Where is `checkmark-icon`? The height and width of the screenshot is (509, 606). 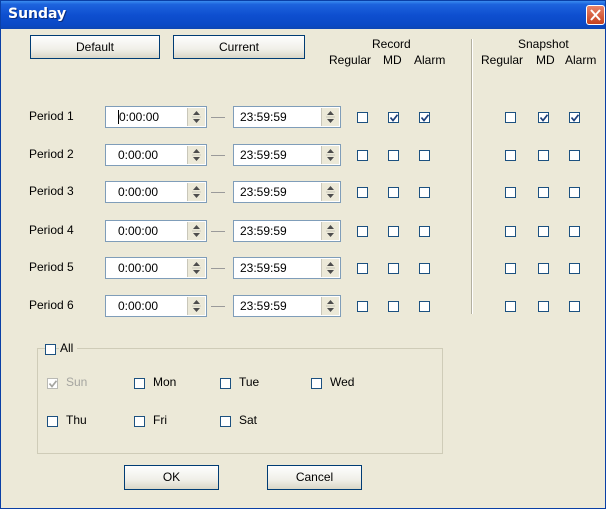
checkmark-icon is located at coordinates (53, 384).